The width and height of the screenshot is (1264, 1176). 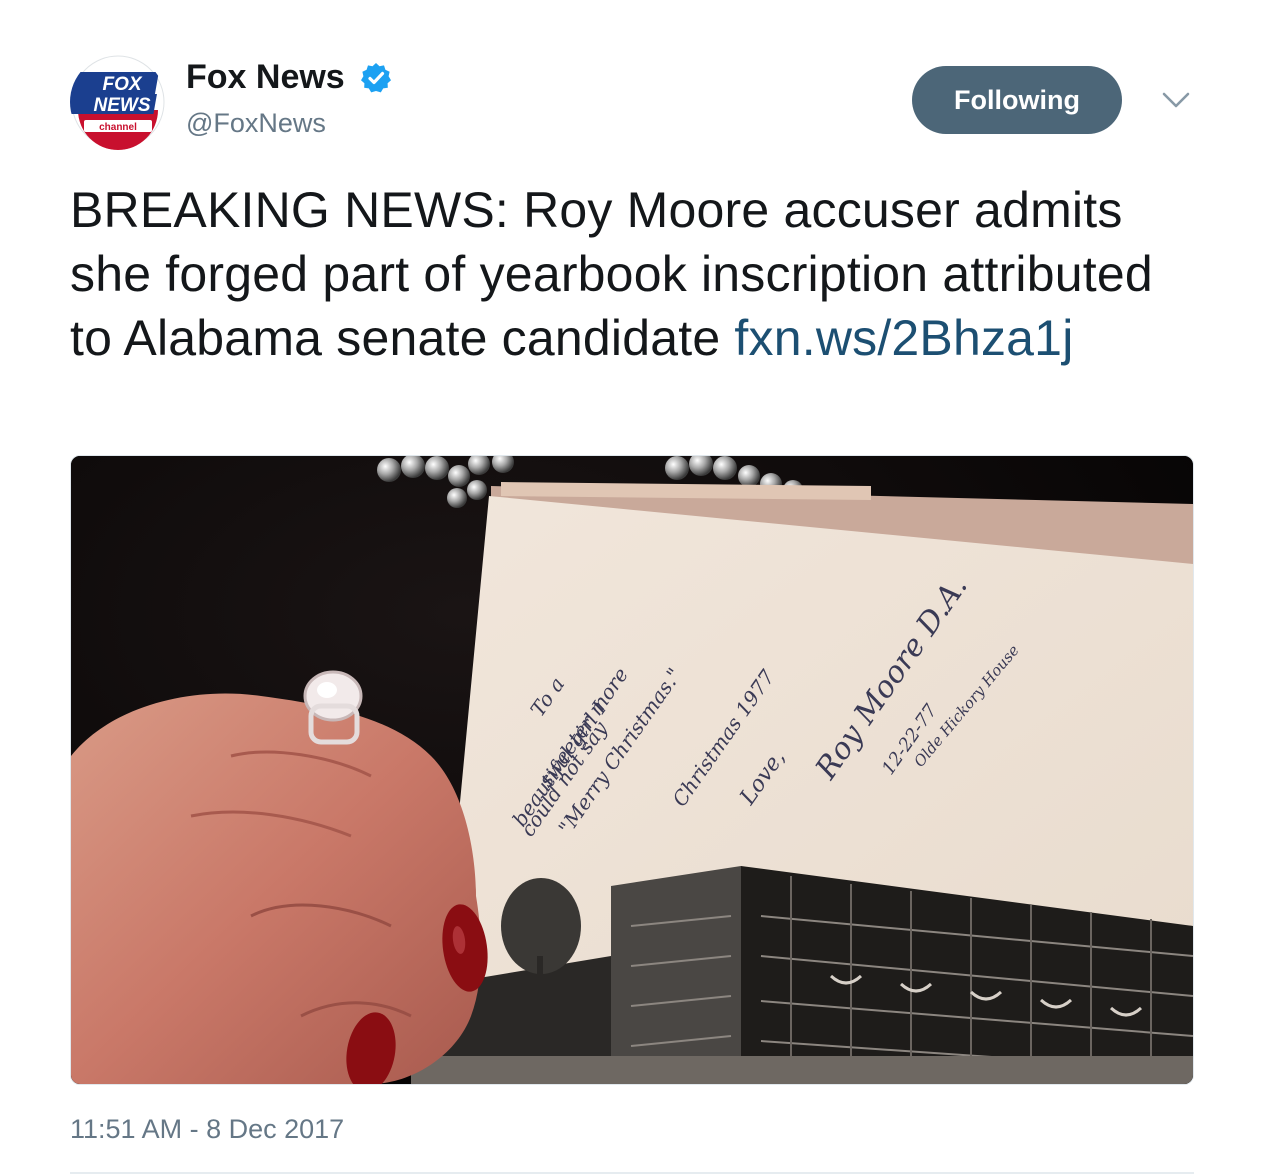 I want to click on divider, so click(x=632, y=1173).